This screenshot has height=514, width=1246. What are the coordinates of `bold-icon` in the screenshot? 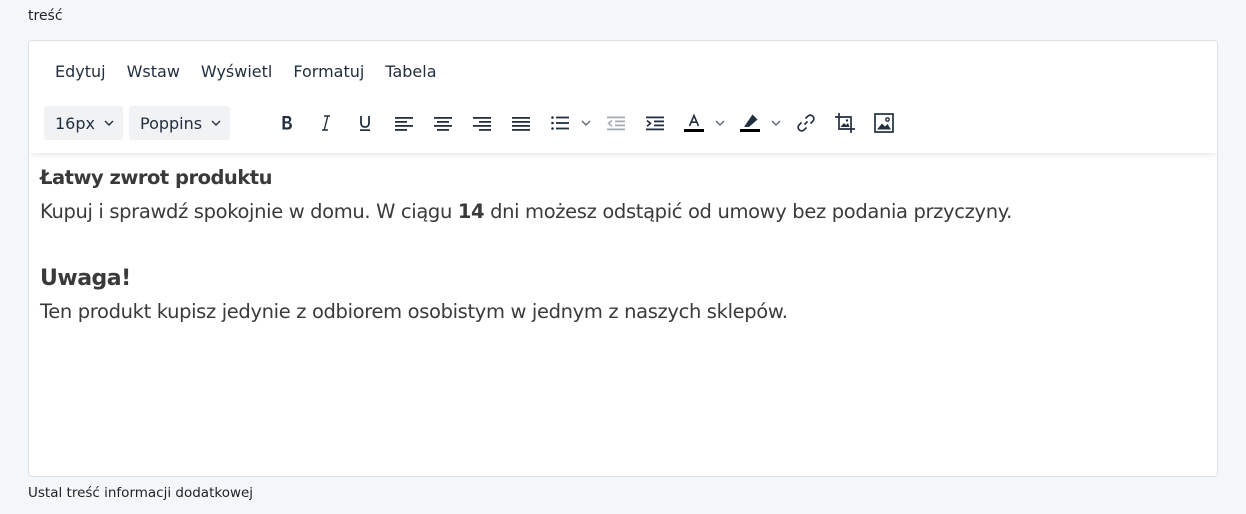 It's located at (287, 123).